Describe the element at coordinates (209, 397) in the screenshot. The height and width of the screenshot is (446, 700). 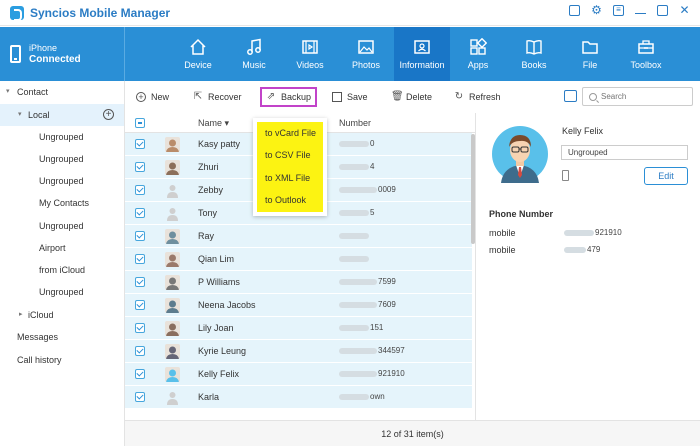
I see `contact-name-cell: Karla` at that location.